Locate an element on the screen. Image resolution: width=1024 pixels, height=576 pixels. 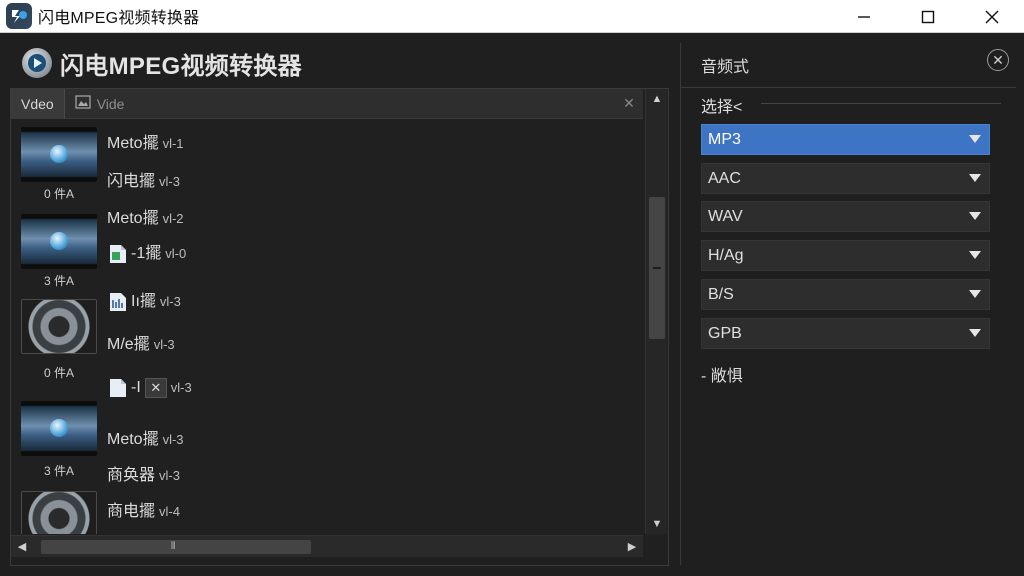
item-name: Iı擺 is located at coordinates (143, 301).